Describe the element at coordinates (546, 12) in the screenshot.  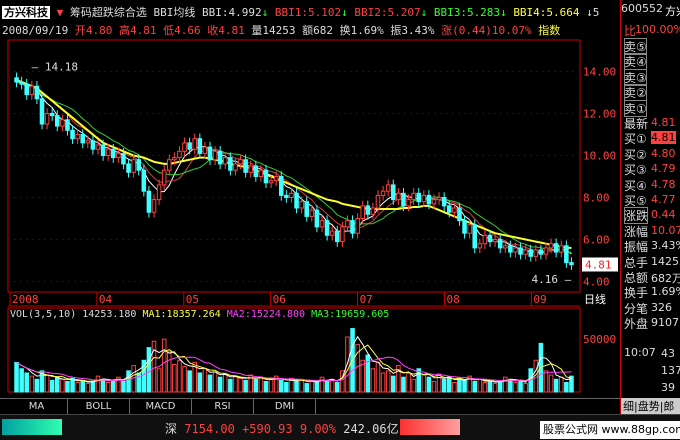
I see `bbi4-value: BBI4:5.664` at that location.